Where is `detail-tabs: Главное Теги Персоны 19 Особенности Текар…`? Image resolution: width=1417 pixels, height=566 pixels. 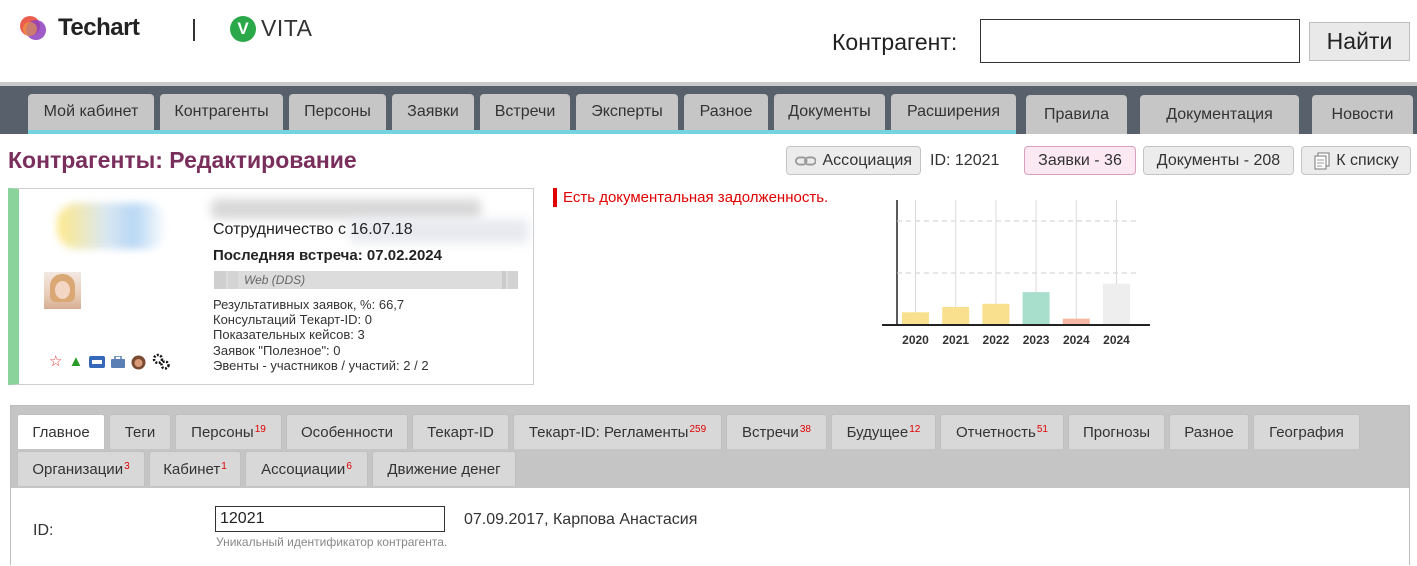 detail-tabs: Главное Теги Персоны 19 Особенности Текар… is located at coordinates (710, 447).